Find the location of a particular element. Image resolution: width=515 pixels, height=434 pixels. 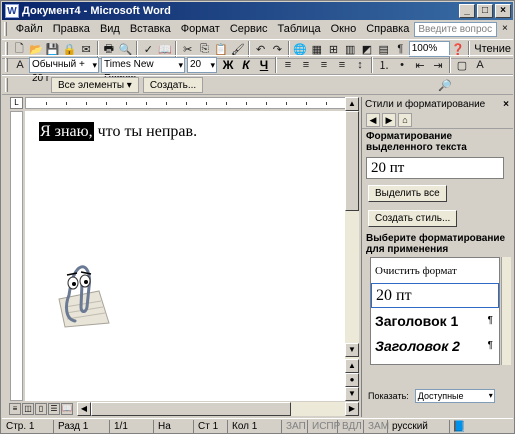

maximize-button: □ is located at coordinates (485, 11).